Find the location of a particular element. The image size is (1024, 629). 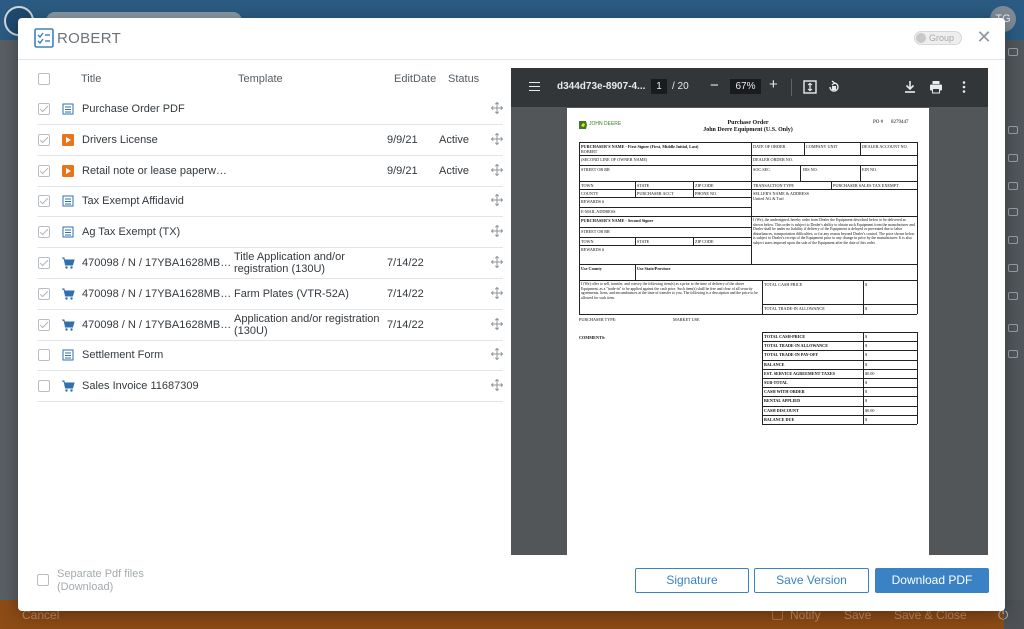

table-row: Tax Exempt Affidavid is located at coordinates (270, 202).